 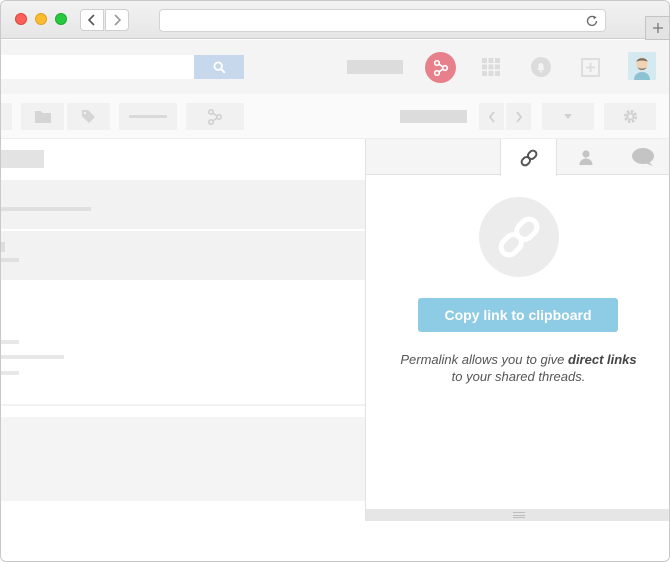 I want to click on label-button, so click(x=88, y=116).